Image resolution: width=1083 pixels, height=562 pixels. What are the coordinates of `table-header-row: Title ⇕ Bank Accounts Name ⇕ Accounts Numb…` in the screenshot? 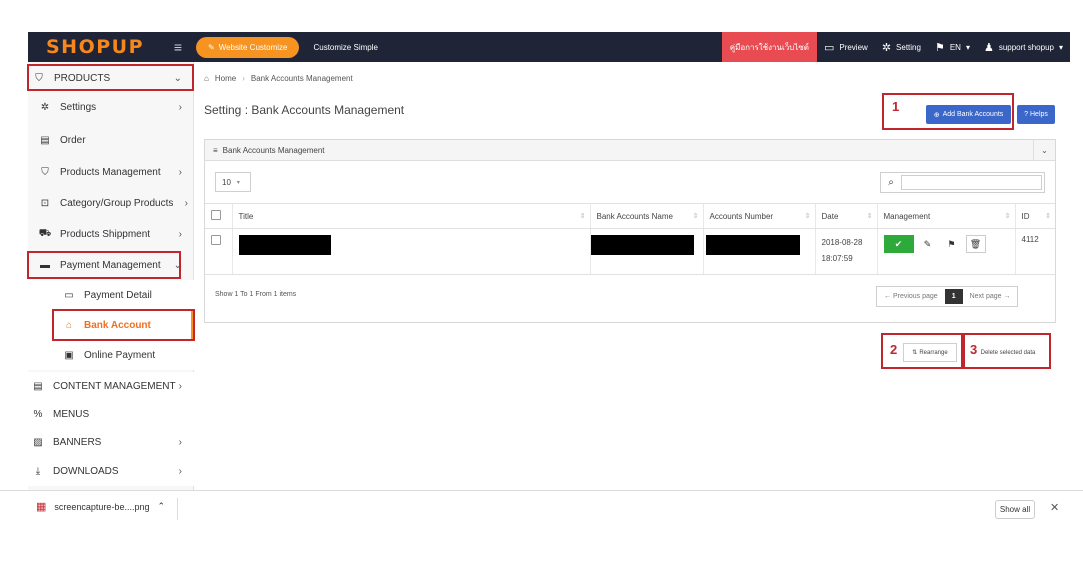 It's located at (630, 216).